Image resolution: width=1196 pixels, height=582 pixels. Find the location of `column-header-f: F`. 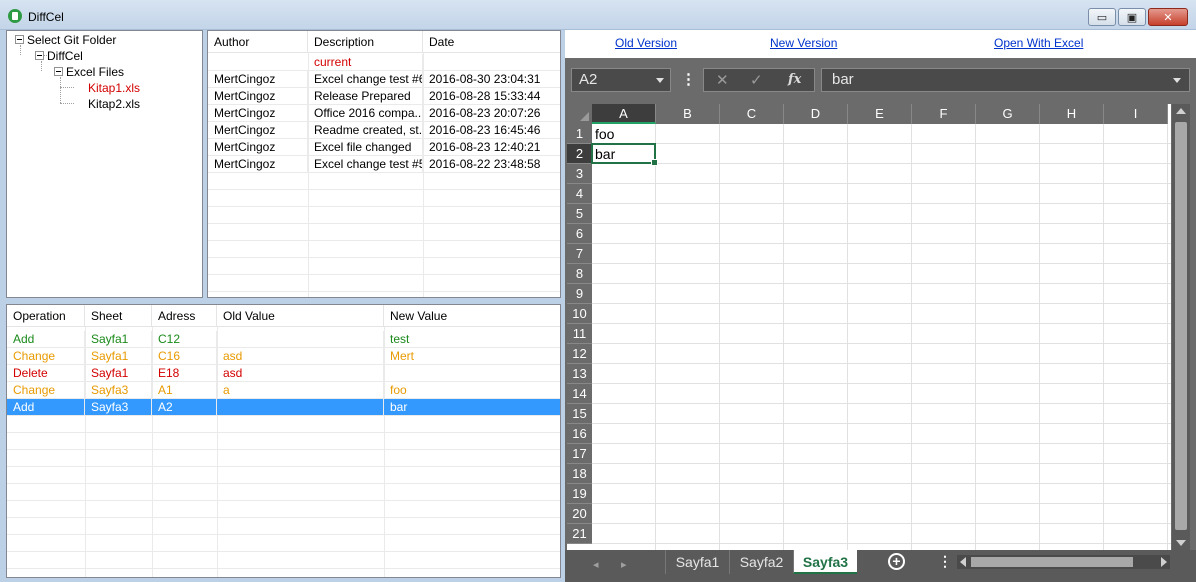

column-header-f: F is located at coordinates (944, 114).